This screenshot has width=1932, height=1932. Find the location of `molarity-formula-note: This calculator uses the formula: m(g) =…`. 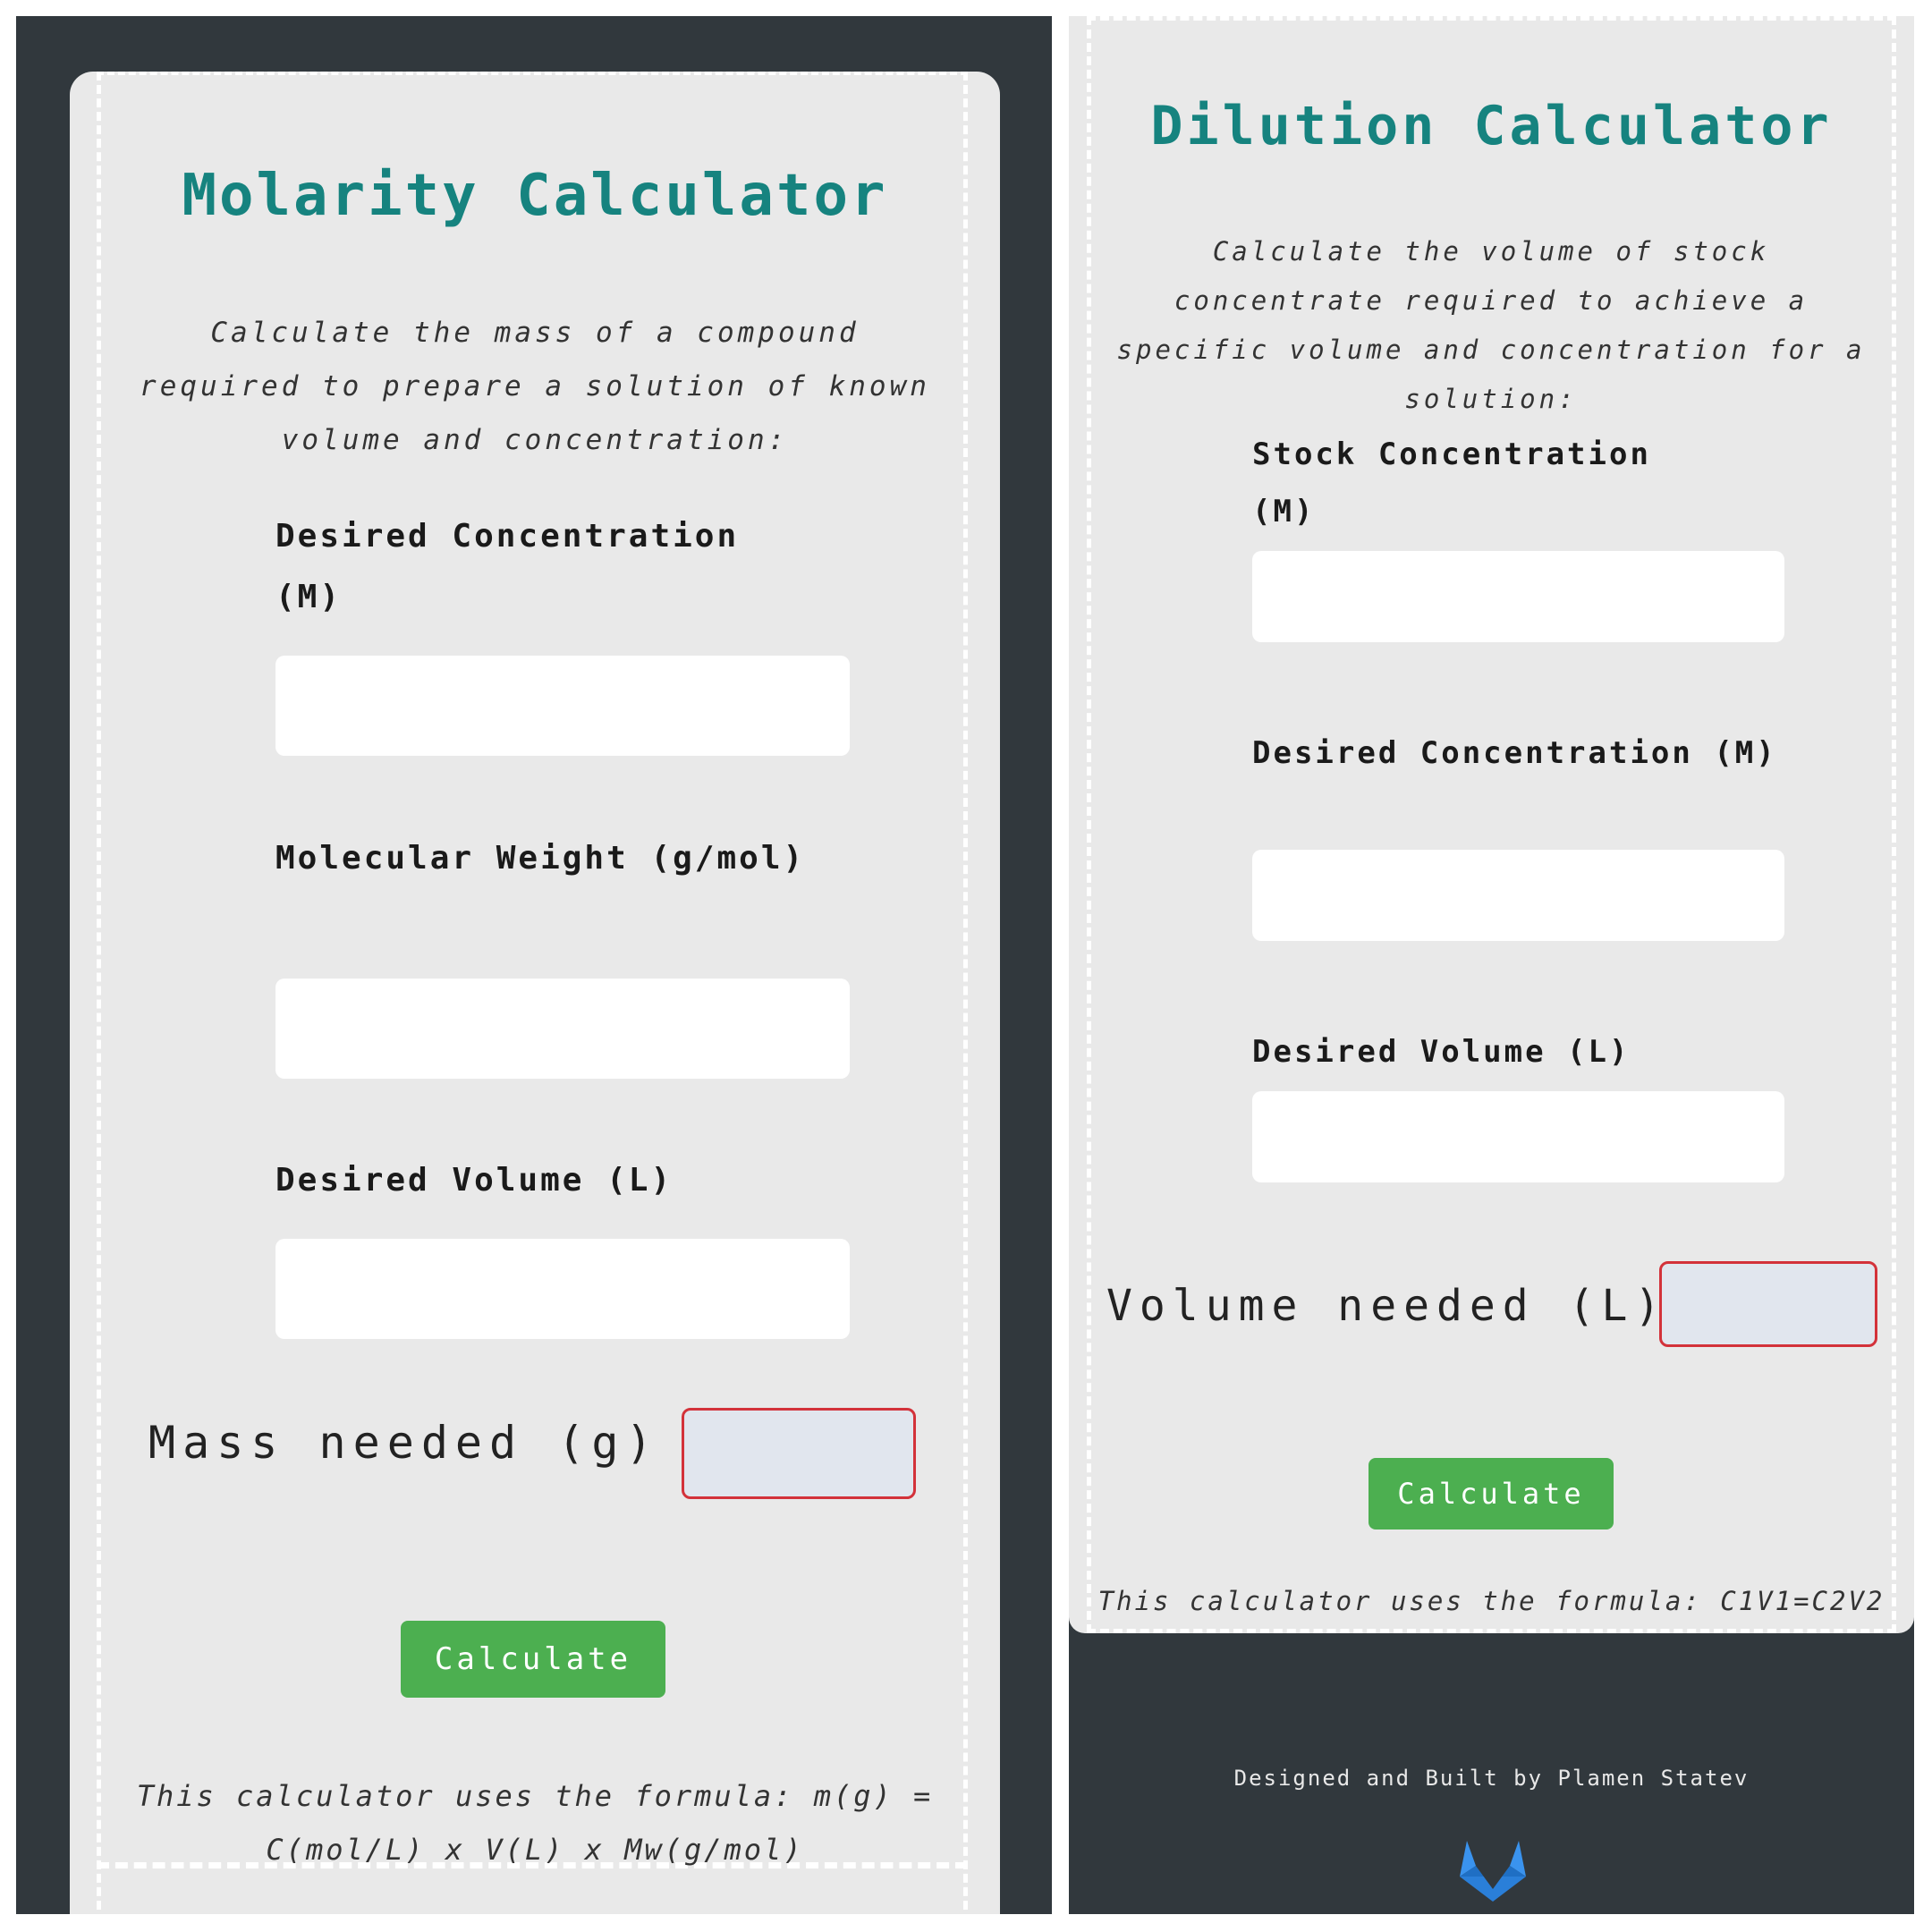

molarity-formula-note: This calculator uses the formula: m(g) =… is located at coordinates (535, 1823).